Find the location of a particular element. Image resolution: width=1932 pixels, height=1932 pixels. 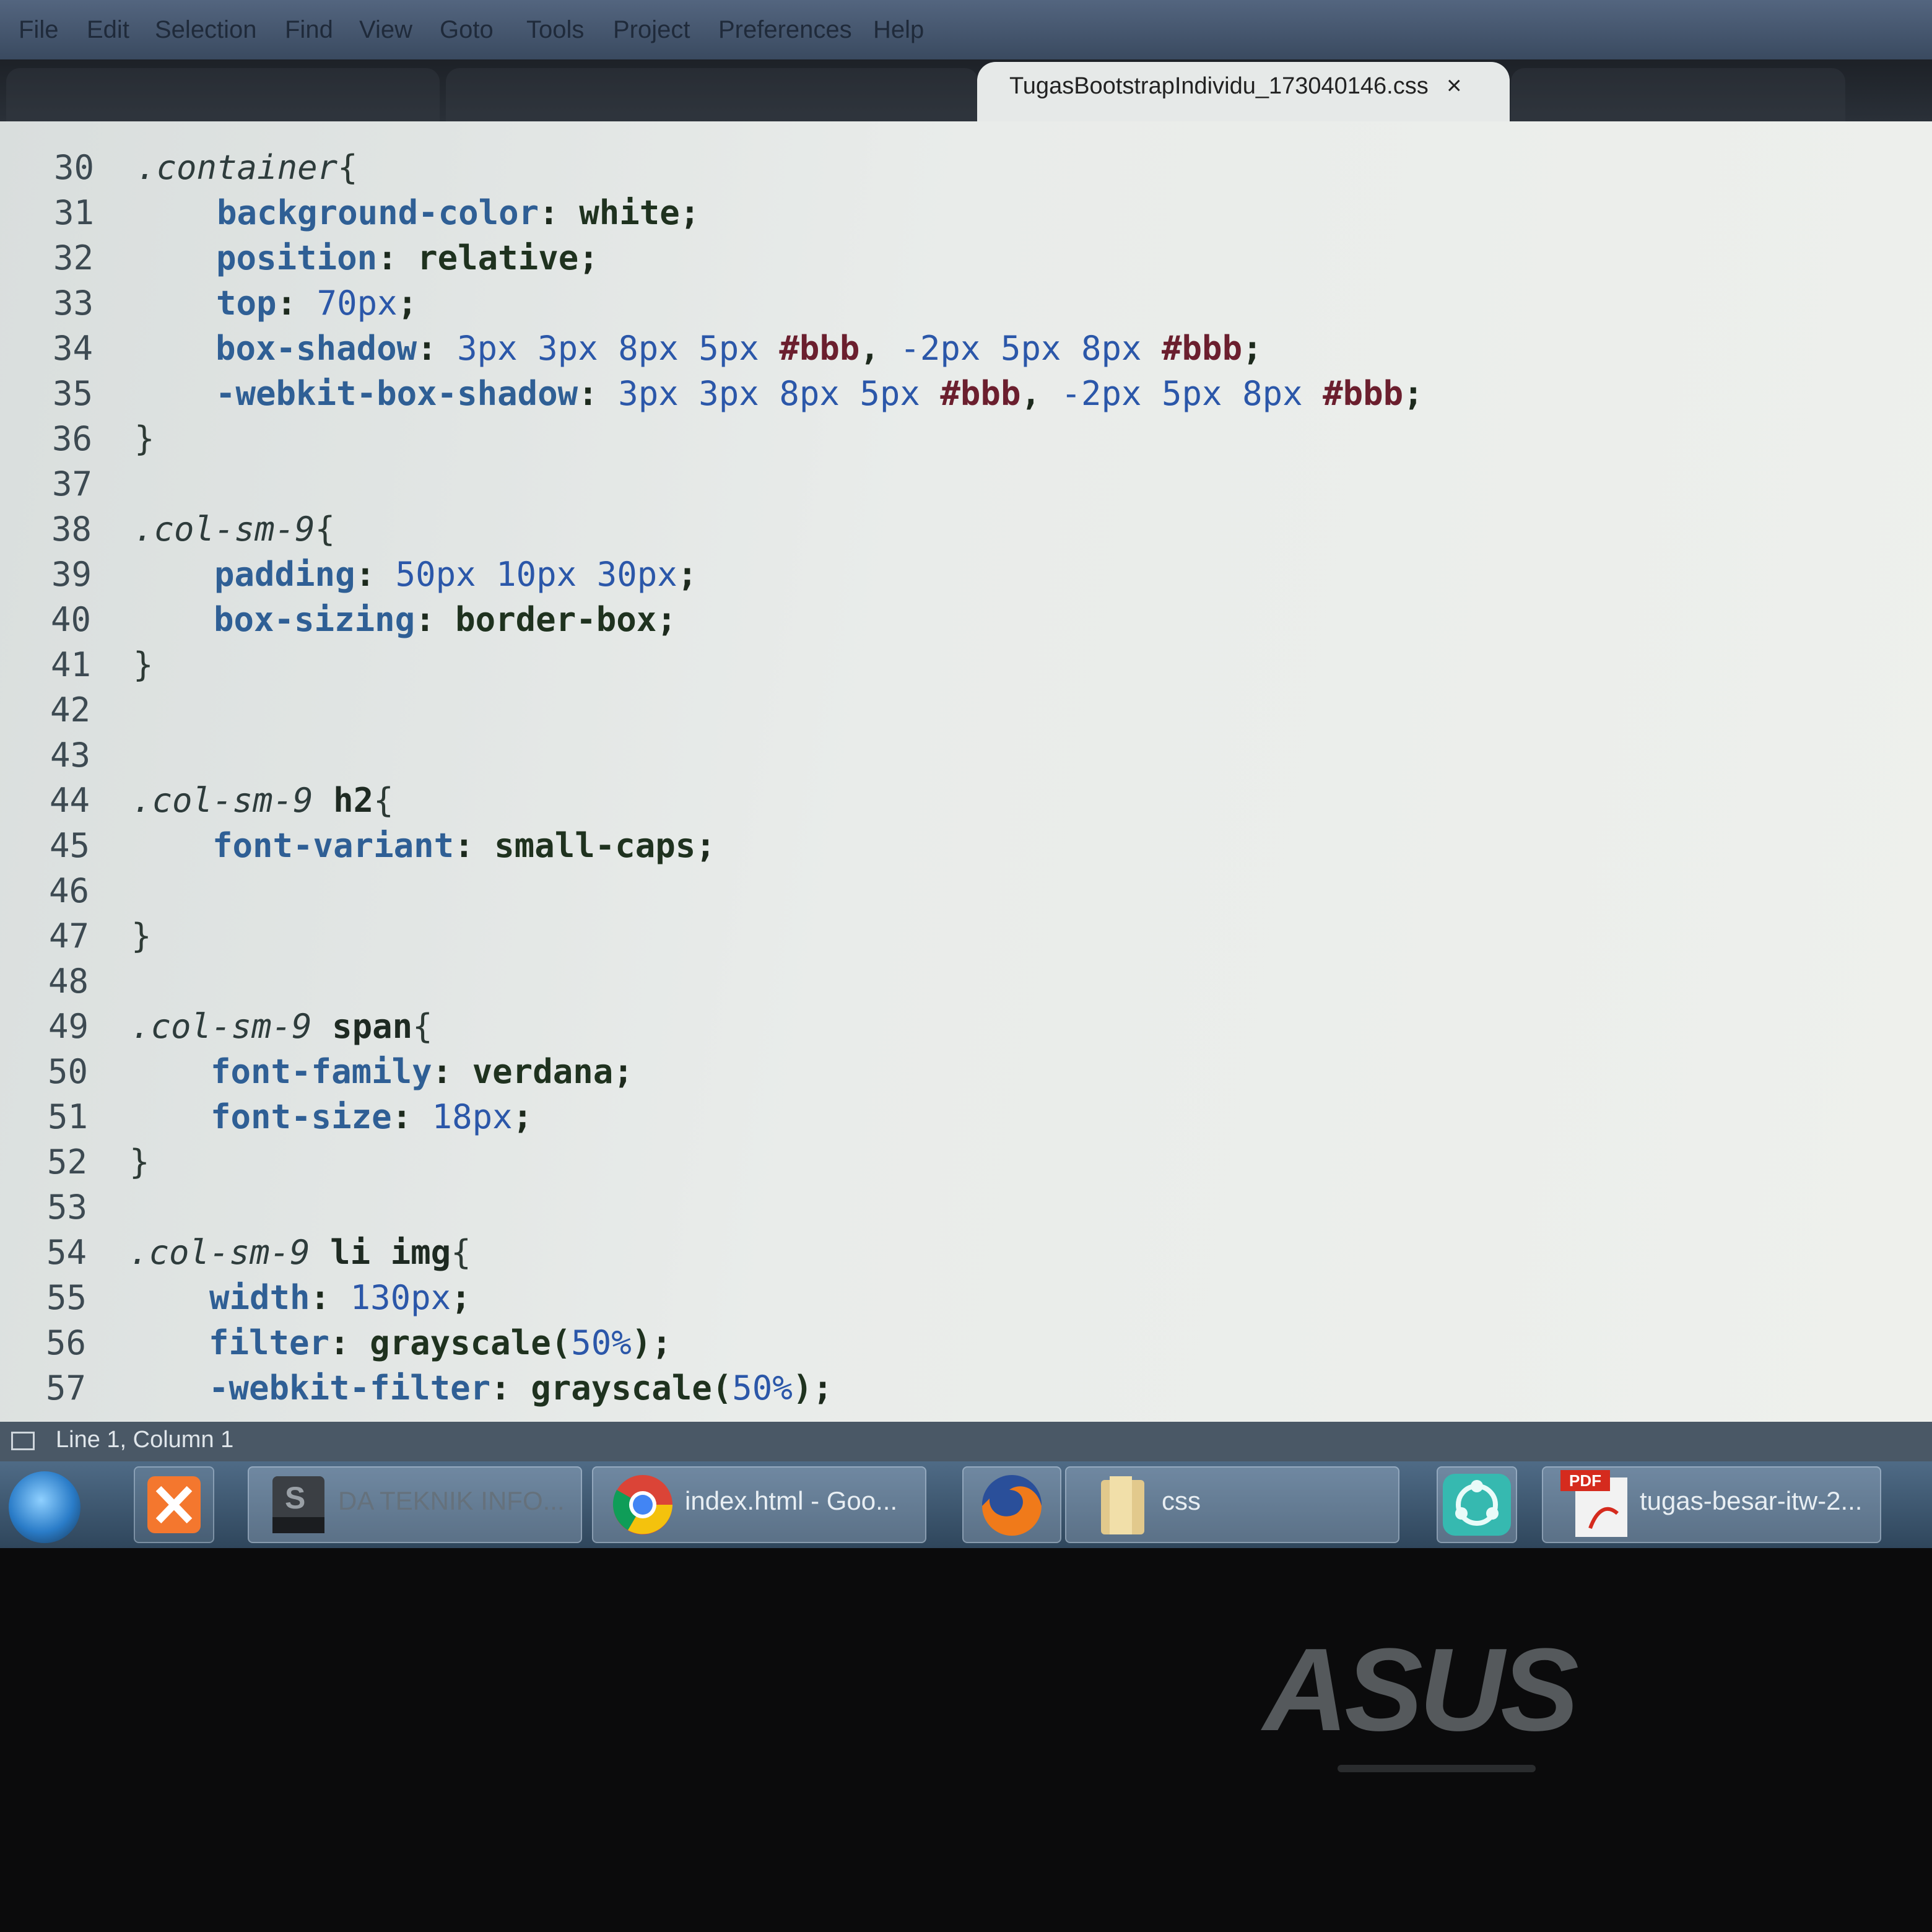

code-line: -webkit-filter: grayscale(50%); is located at coordinates (521, 1388).